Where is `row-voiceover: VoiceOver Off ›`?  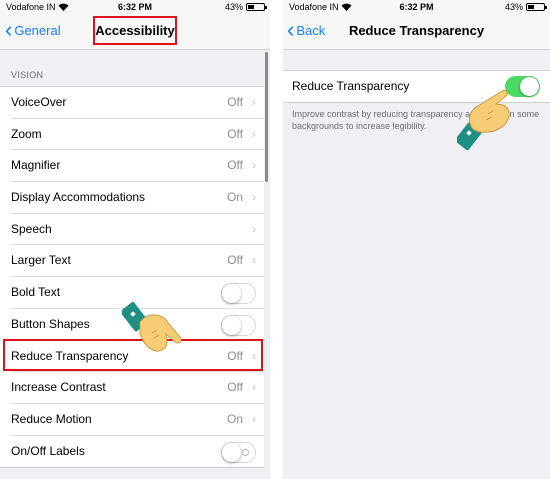 row-voiceover: VoiceOver Off › is located at coordinates (132, 103).